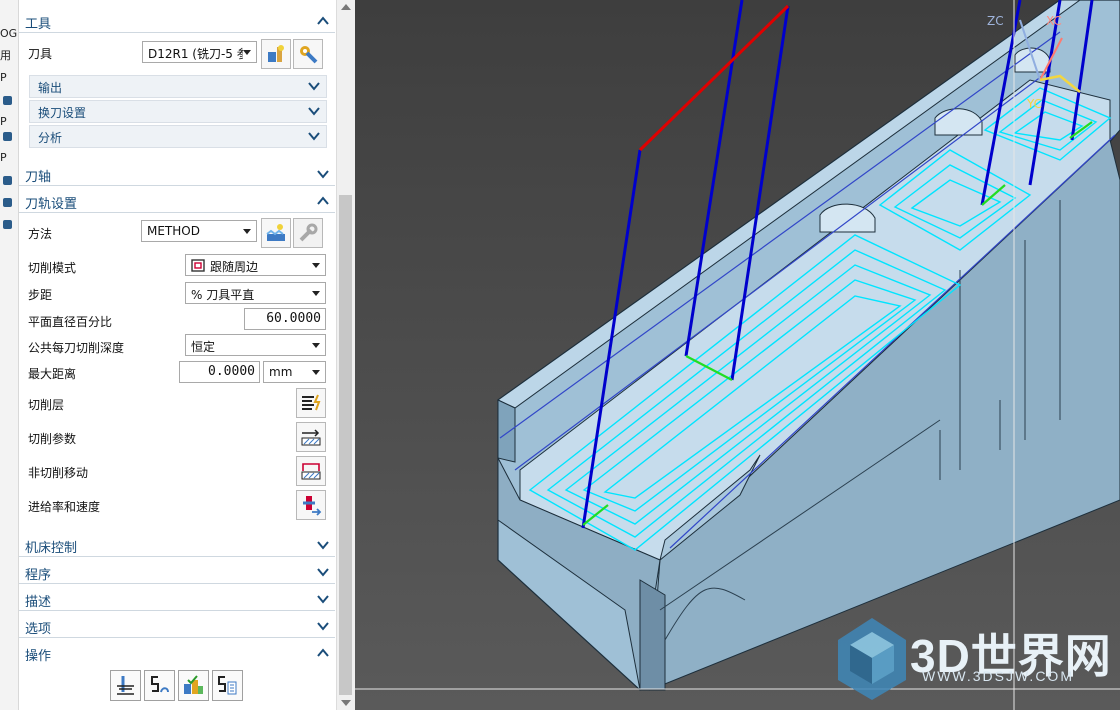 The height and width of the screenshot is (710, 1120). What do you see at coordinates (51, 204) in the screenshot?
I see `section-title: 刀轨设置` at bounding box center [51, 204].